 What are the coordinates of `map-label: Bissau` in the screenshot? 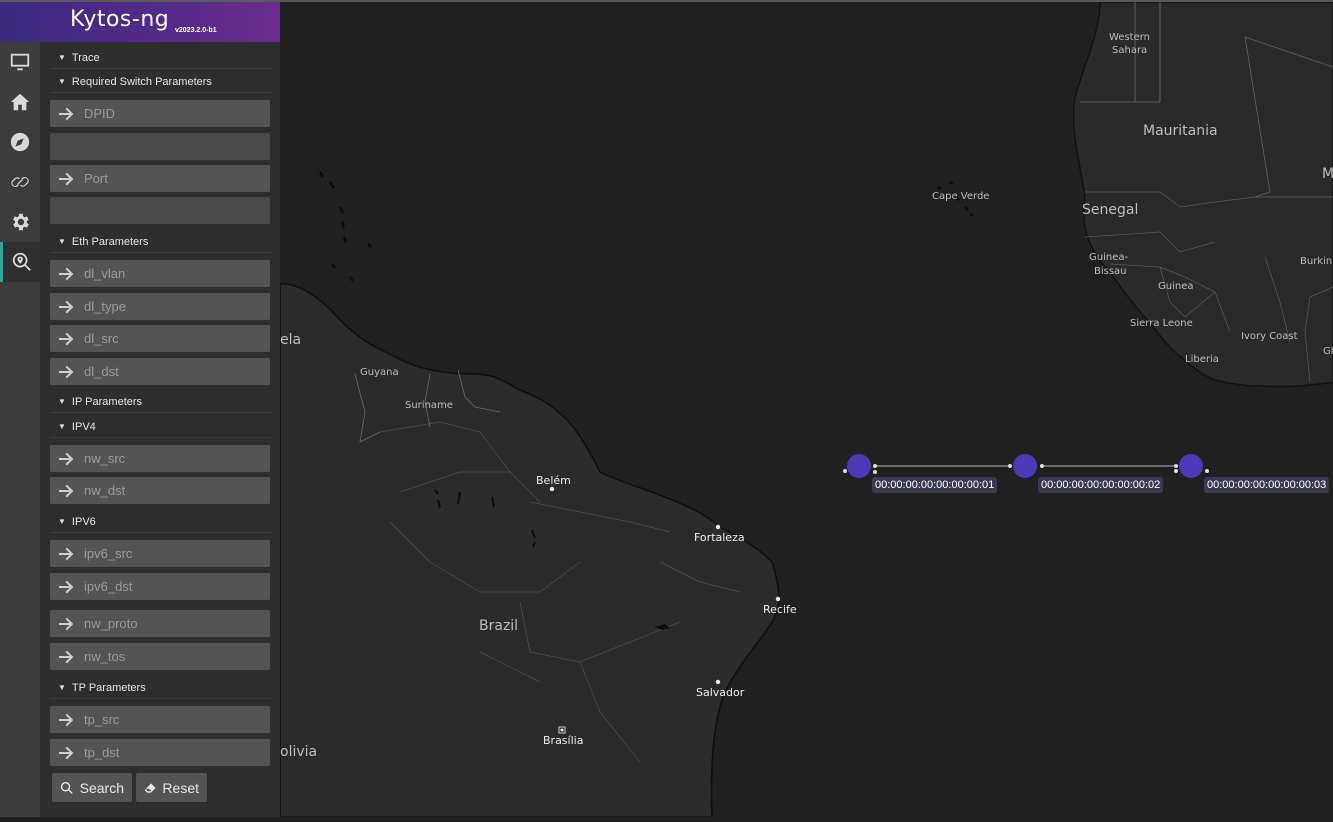 It's located at (1110, 271).